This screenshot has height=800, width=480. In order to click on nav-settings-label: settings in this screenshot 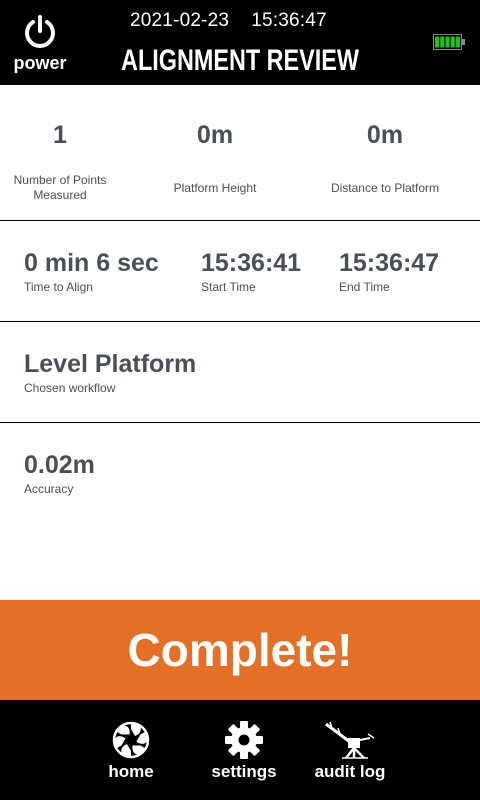, I will do `click(244, 771)`.